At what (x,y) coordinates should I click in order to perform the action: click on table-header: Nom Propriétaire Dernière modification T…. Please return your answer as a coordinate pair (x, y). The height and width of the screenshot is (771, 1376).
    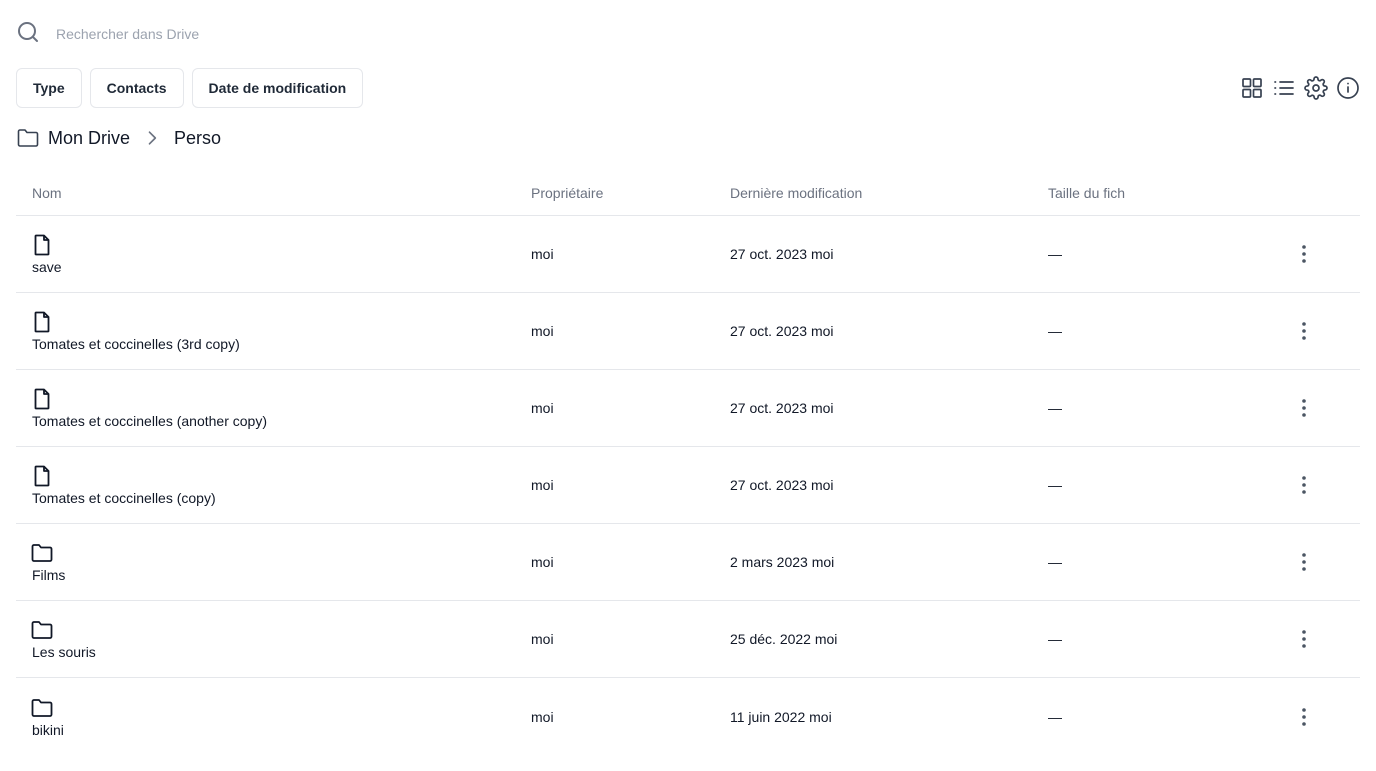
    Looking at the image, I should click on (688, 193).